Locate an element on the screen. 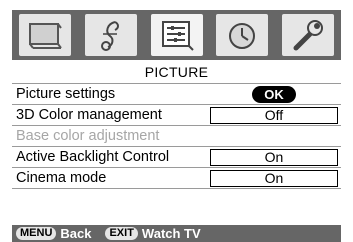  ok-button: OK is located at coordinates (274, 94).